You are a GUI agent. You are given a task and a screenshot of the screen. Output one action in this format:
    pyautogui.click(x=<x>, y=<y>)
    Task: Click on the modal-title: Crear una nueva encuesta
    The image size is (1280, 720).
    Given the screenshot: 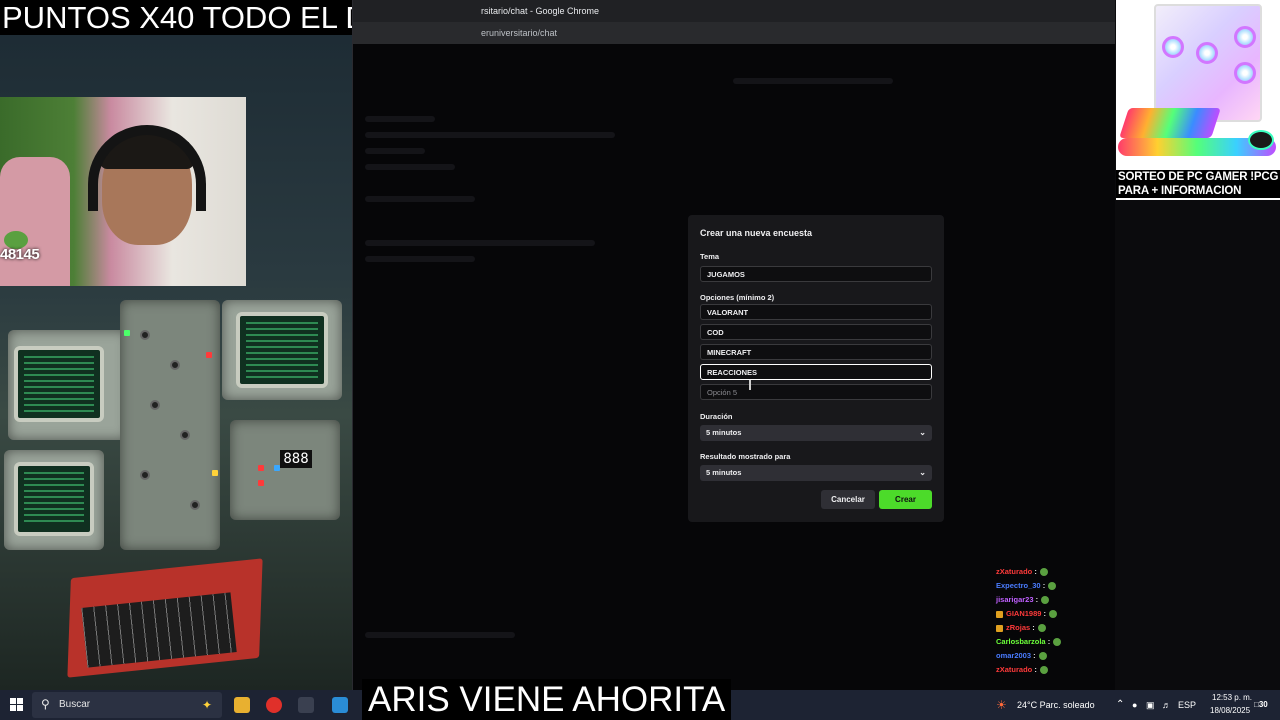 What is the action you would take?
    pyautogui.click(x=756, y=233)
    